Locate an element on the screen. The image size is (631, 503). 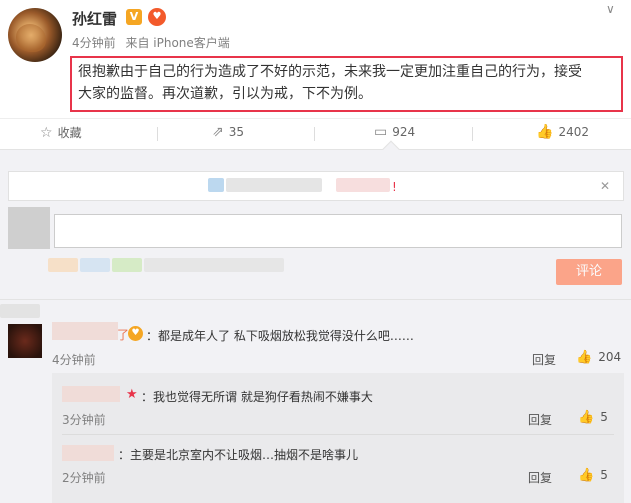
post-meta: 4分钟前 来自 iPhone客户端 is located at coordinates (154, 42).